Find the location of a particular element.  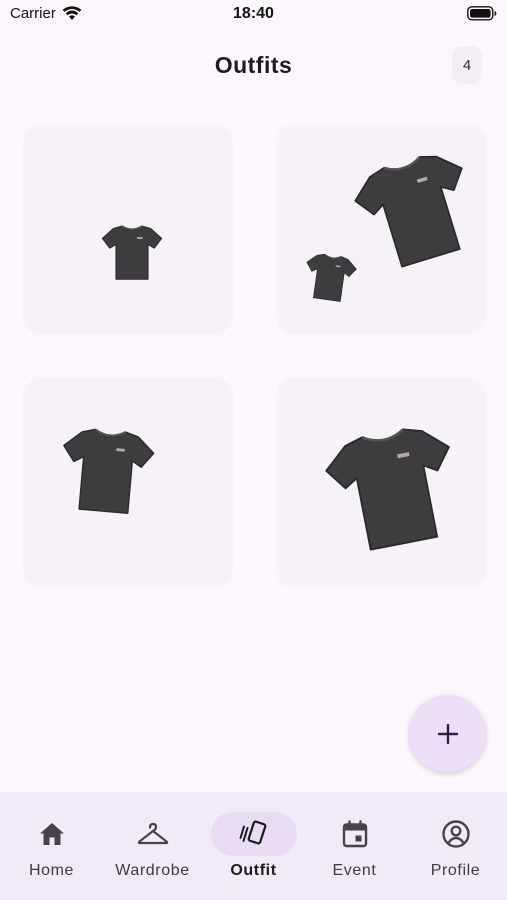

nav-label-profile: Profile is located at coordinates (455, 870).